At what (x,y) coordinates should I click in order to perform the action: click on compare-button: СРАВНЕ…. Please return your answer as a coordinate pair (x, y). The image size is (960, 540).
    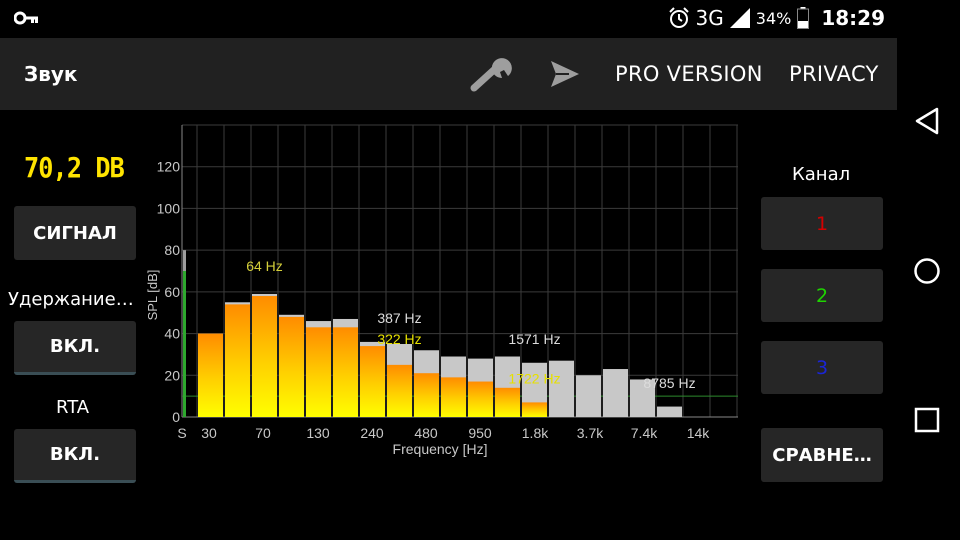
    Looking at the image, I should click on (822, 455).